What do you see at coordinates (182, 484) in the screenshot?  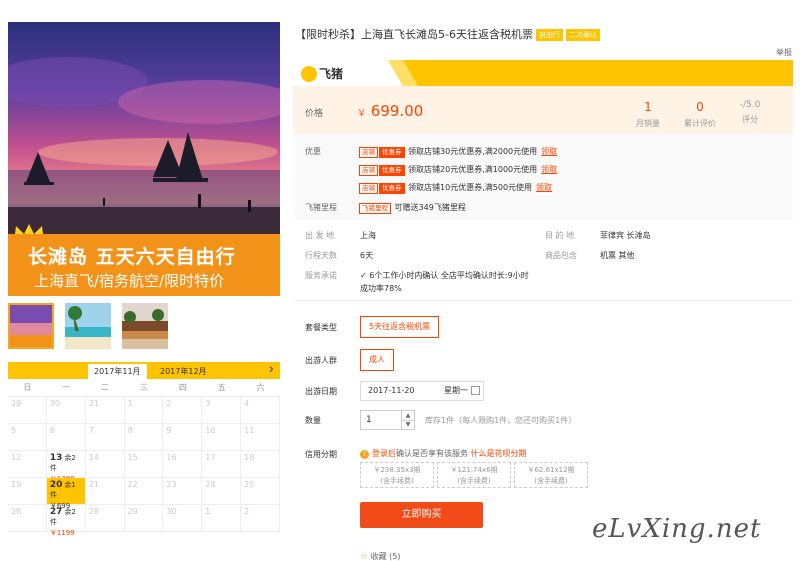 I see `calendar-day-number: 23` at bounding box center [182, 484].